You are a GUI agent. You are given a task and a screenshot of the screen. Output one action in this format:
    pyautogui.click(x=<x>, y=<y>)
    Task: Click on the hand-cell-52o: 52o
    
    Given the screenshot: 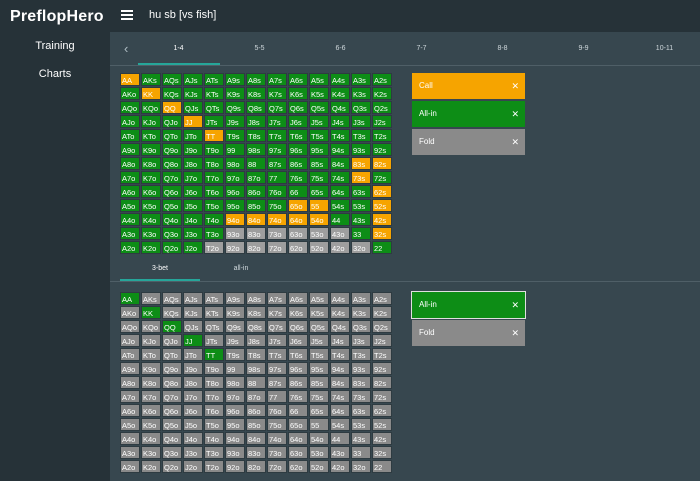 What is the action you would take?
    pyautogui.click(x=319, y=247)
    